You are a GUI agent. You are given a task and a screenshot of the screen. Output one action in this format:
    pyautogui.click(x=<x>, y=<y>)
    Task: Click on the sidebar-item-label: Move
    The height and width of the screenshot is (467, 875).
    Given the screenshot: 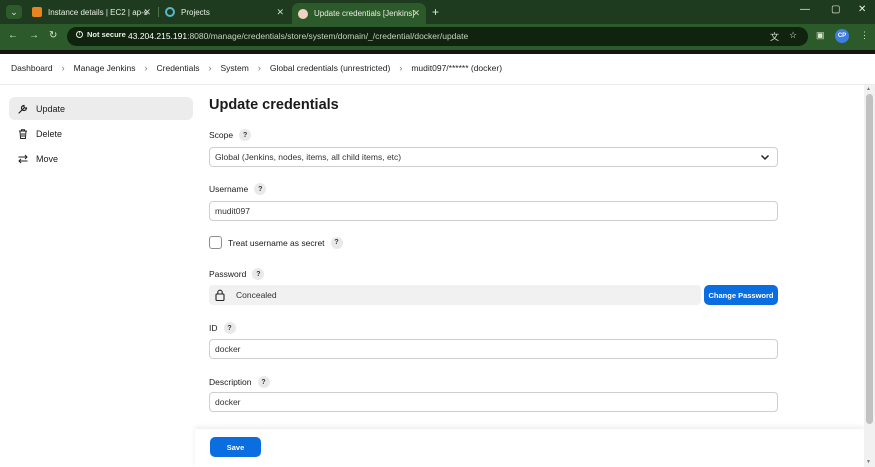 What is the action you would take?
    pyautogui.click(x=47, y=158)
    